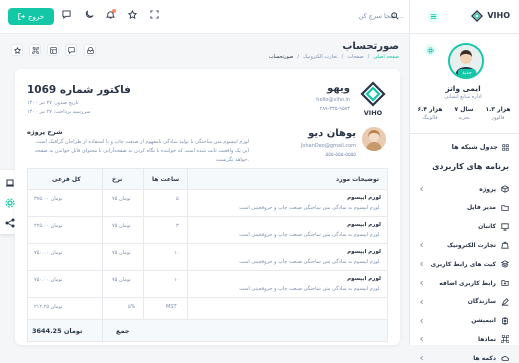  Describe the element at coordinates (69, 17) in the screenshot. I see `chat-icon` at that location.